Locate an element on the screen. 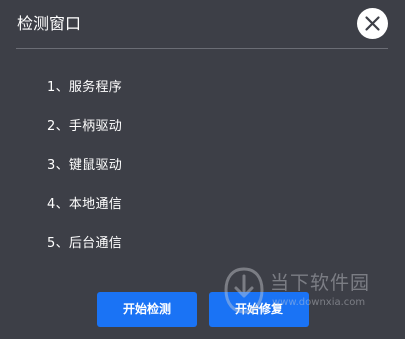 The image size is (405, 339). close-icon is located at coordinates (372, 23).